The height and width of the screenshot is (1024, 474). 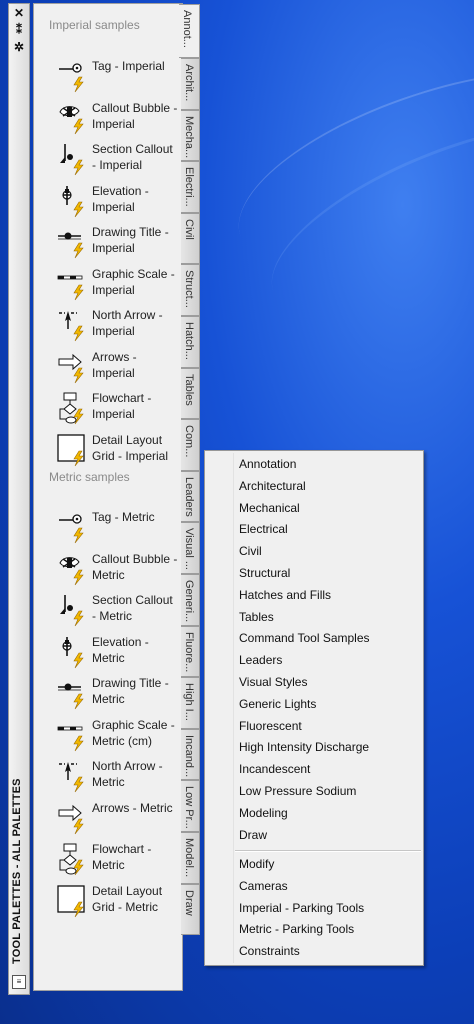 What do you see at coordinates (118, 529) in the screenshot?
I see `tool-item: Tag - Metric` at bounding box center [118, 529].